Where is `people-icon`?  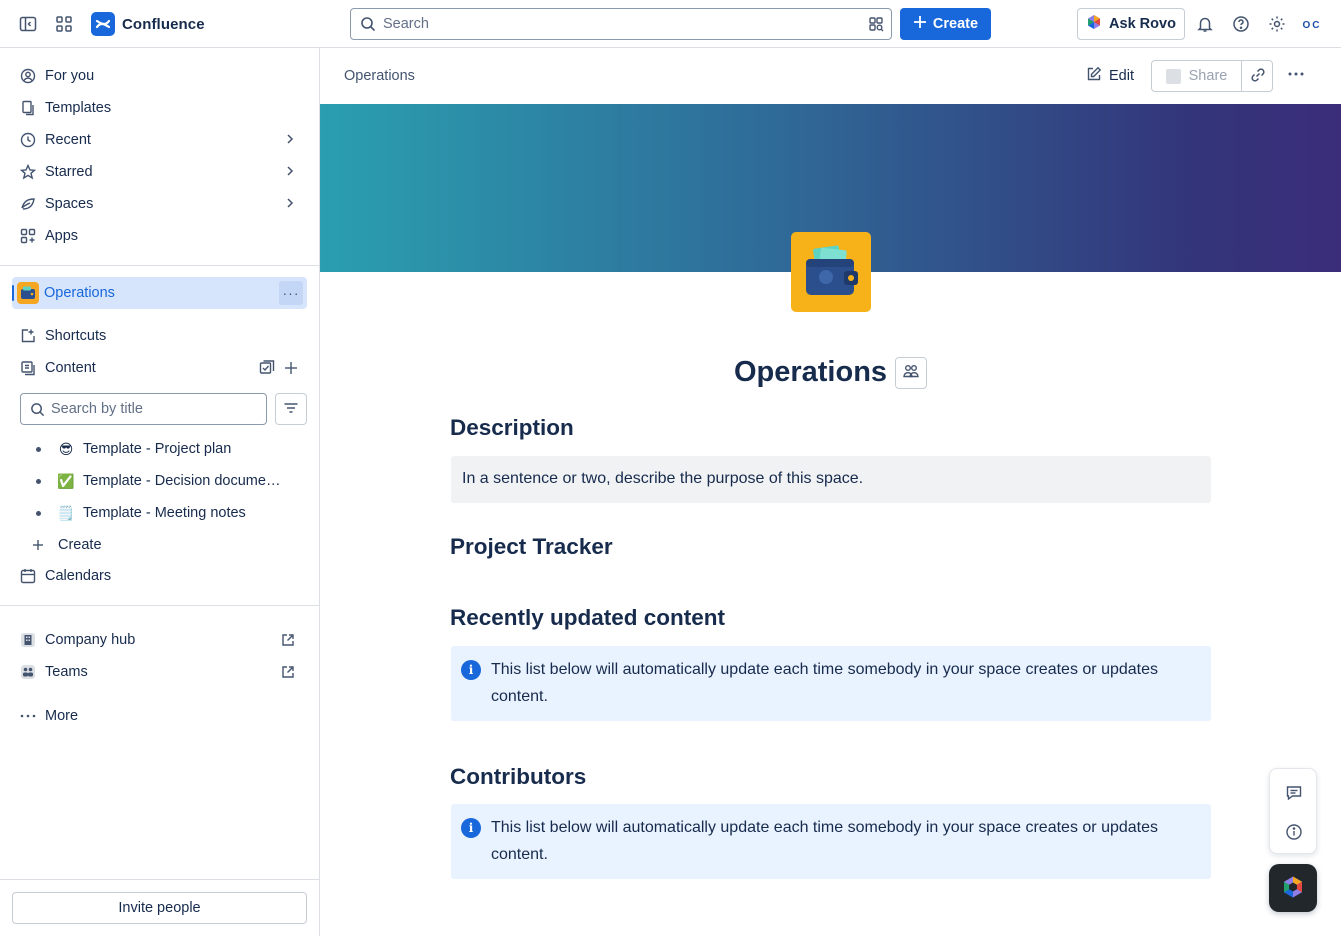
people-icon is located at coordinates (911, 372).